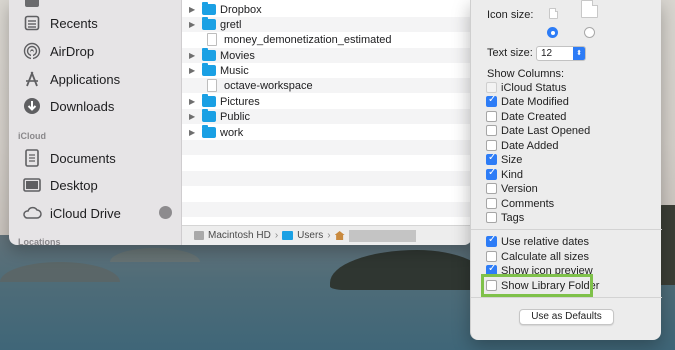 The image size is (675, 350). I want to click on home-icon, so click(339, 235).